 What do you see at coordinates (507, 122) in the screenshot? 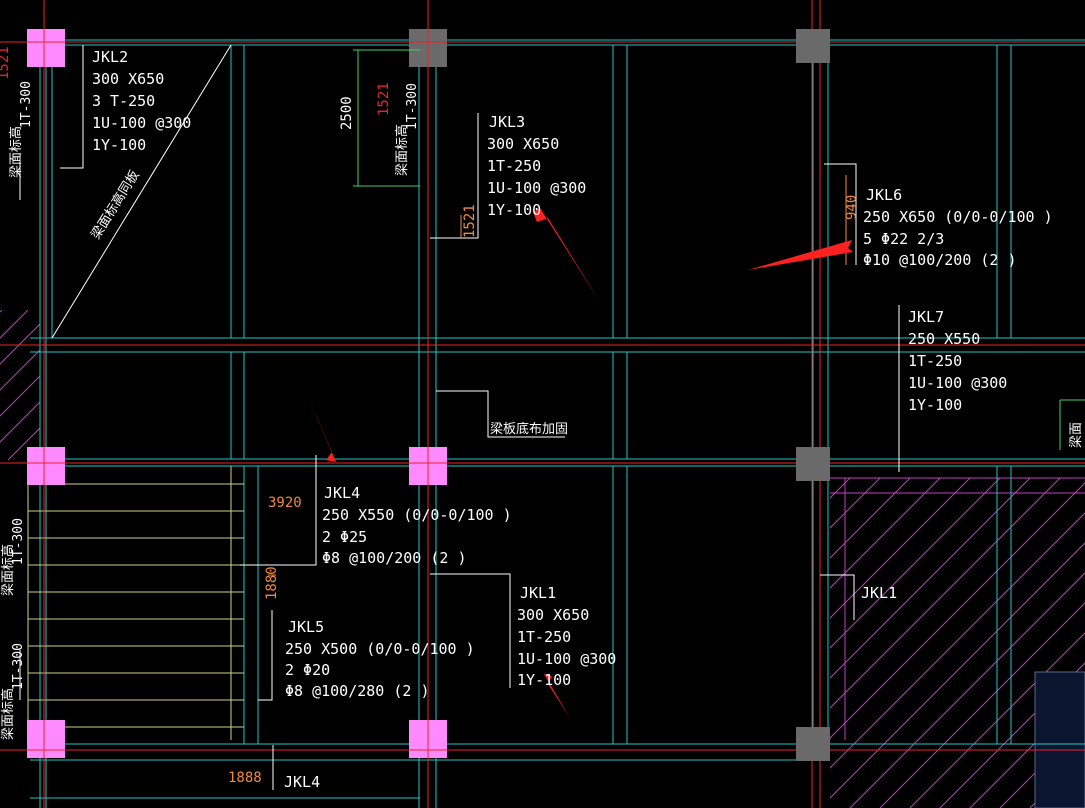
I see `beam-name: JKL3` at bounding box center [507, 122].